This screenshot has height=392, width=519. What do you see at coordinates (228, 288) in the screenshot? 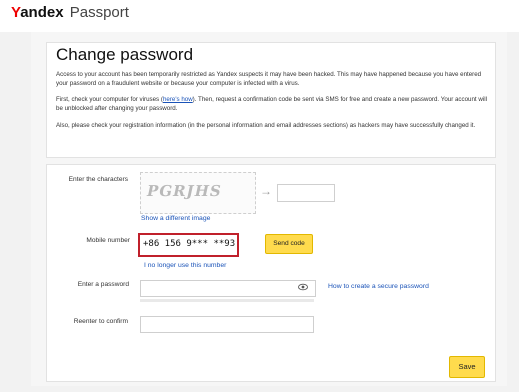
I see `password-input` at bounding box center [228, 288].